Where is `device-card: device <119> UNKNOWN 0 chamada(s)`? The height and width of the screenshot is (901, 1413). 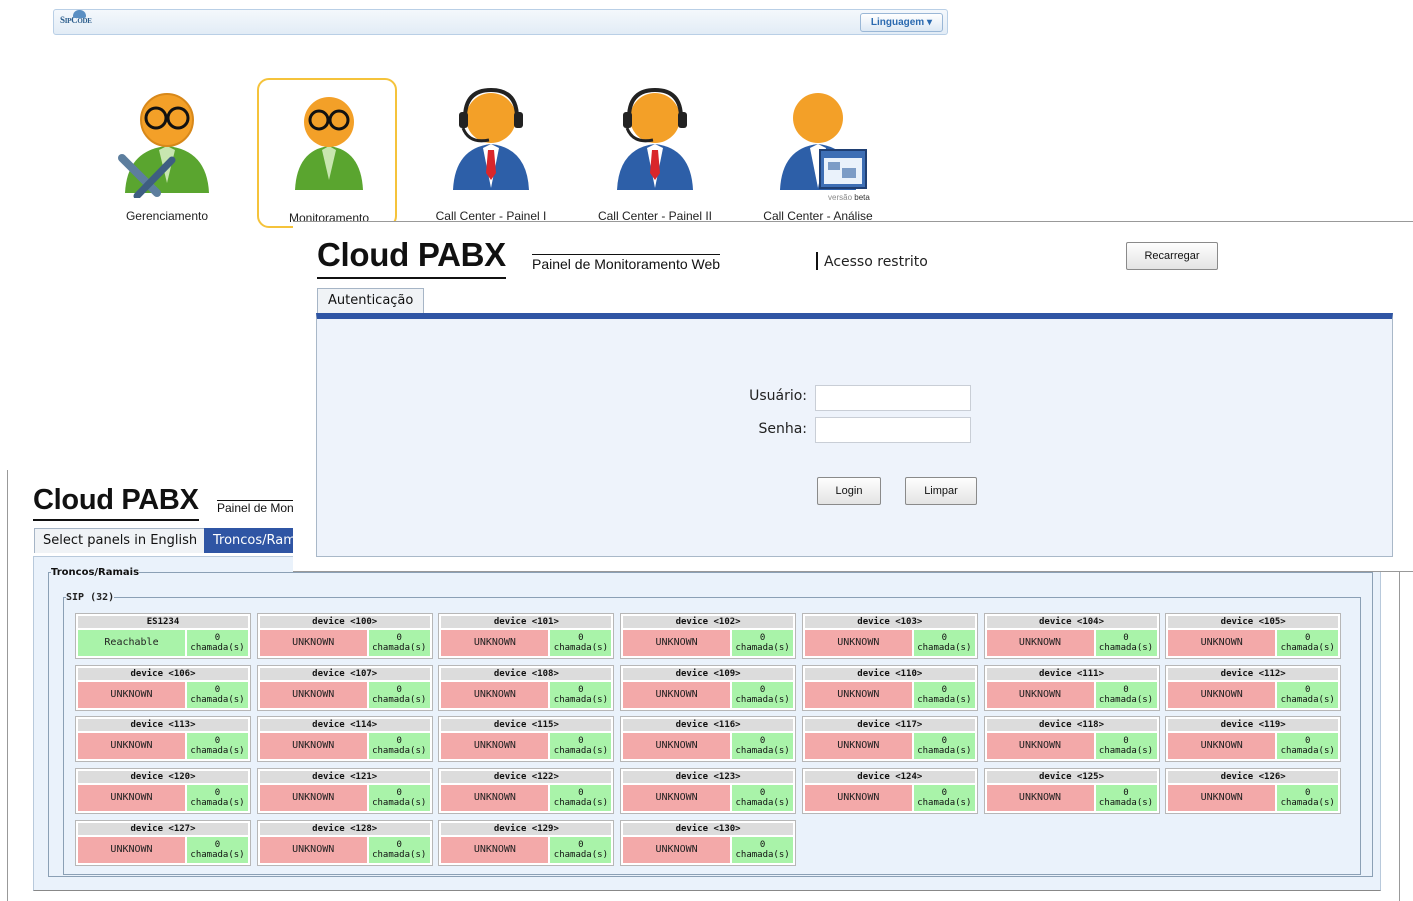 device-card: device <119> UNKNOWN 0 chamada(s) is located at coordinates (1253, 739).